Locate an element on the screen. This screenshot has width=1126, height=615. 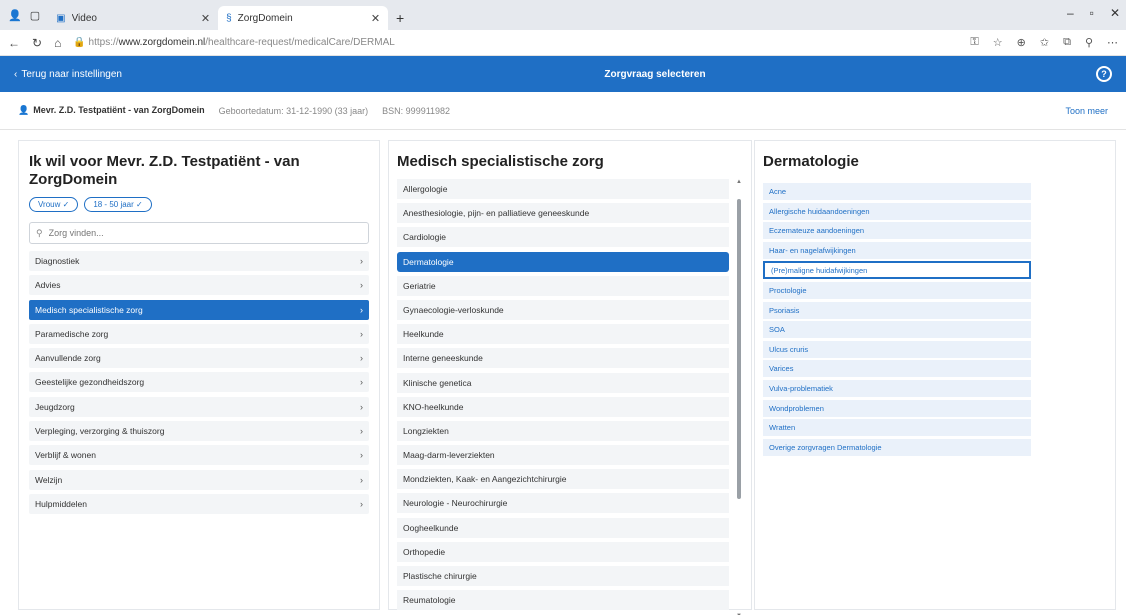
care-request-item: Proctologie is located at coordinates (897, 290).